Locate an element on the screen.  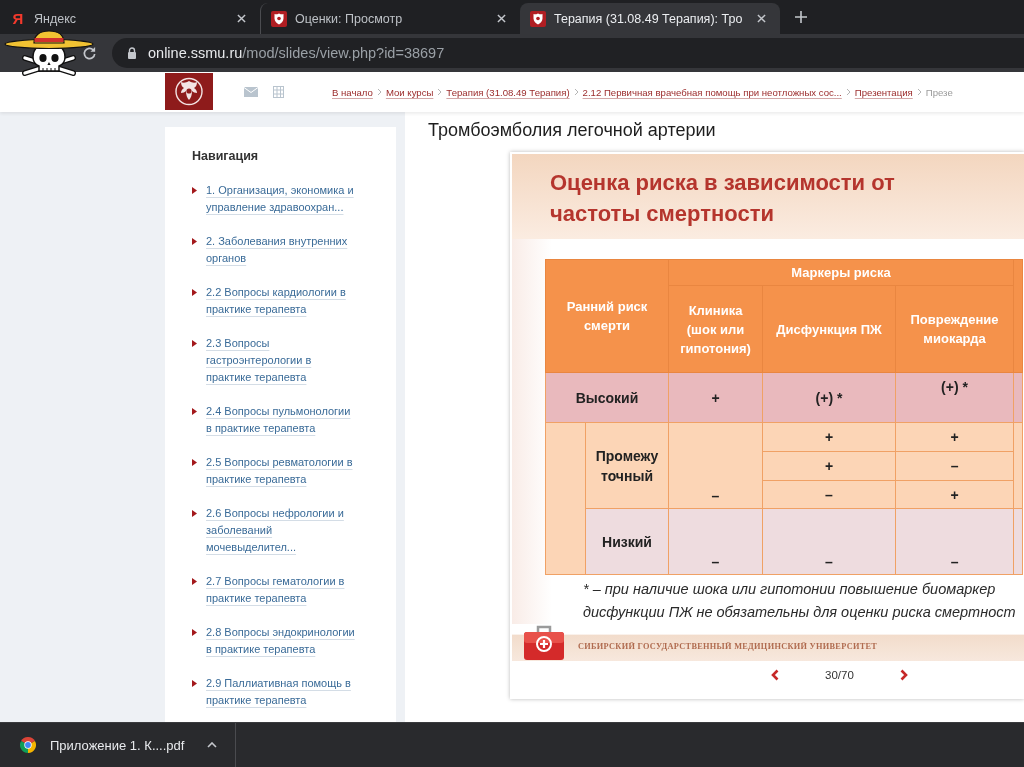
table-cell: Высокий is located at coordinates (607, 397).